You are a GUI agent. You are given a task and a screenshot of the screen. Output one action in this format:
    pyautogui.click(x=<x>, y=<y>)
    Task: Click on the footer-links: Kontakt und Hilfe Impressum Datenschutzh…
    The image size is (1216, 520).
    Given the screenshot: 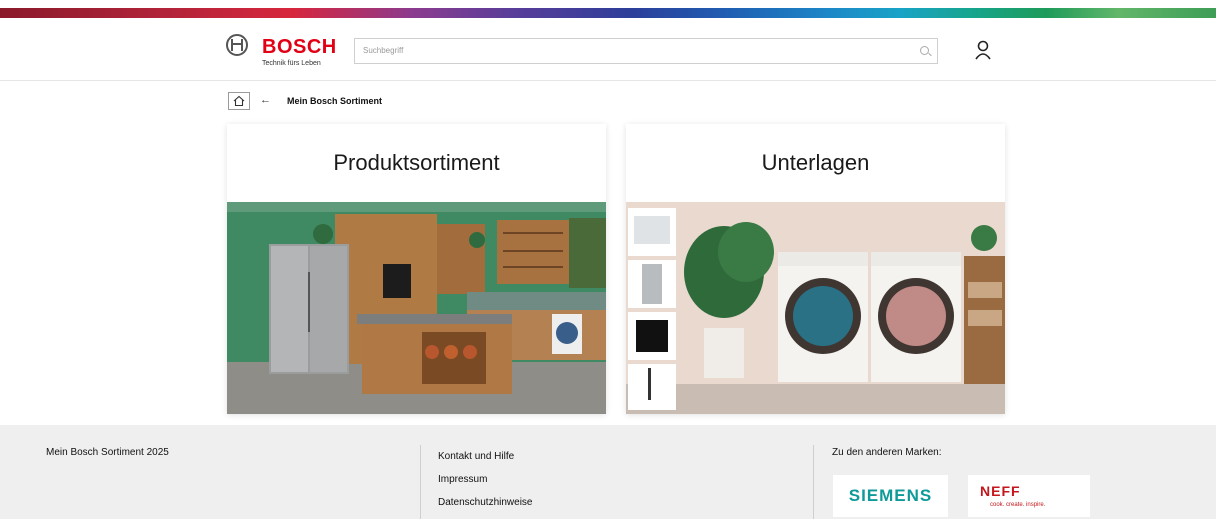 What is the action you would take?
    pyautogui.click(x=485, y=485)
    